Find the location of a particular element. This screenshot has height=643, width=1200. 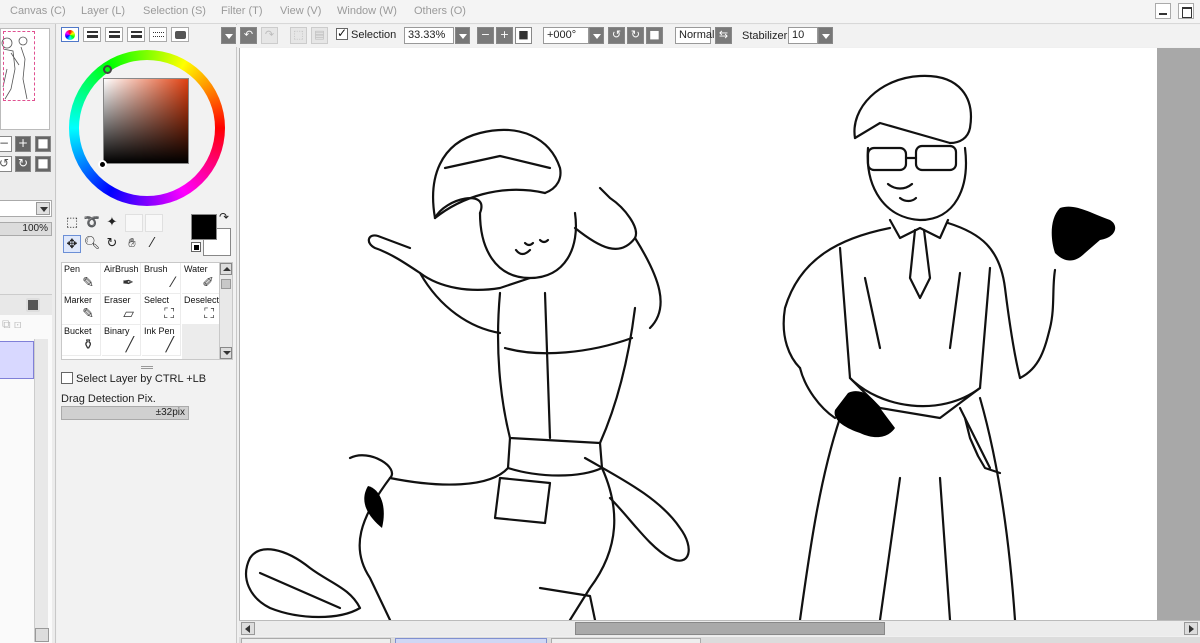

navigator-thumbnail is located at coordinates (25, 79).